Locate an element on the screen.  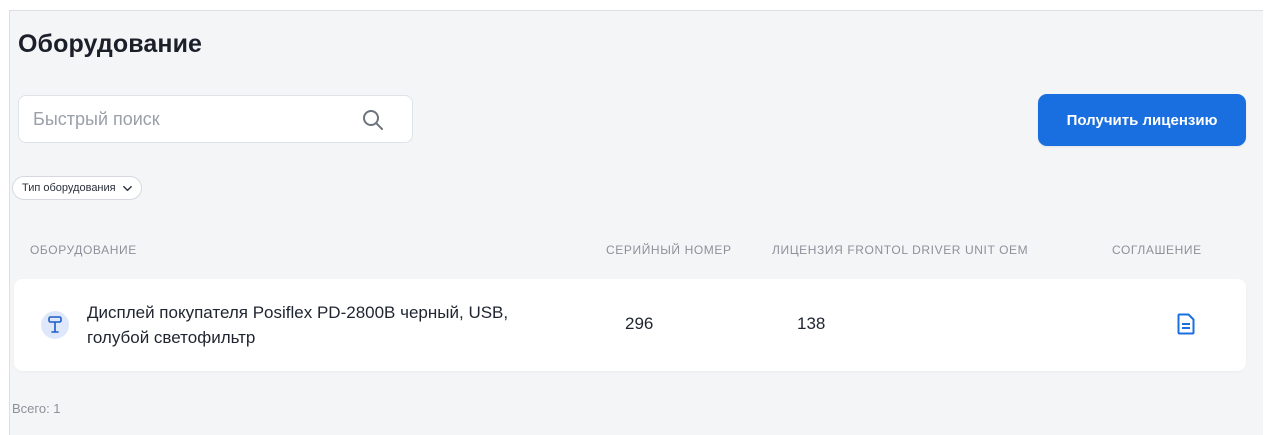
chevron-down-icon is located at coordinates (127, 188).